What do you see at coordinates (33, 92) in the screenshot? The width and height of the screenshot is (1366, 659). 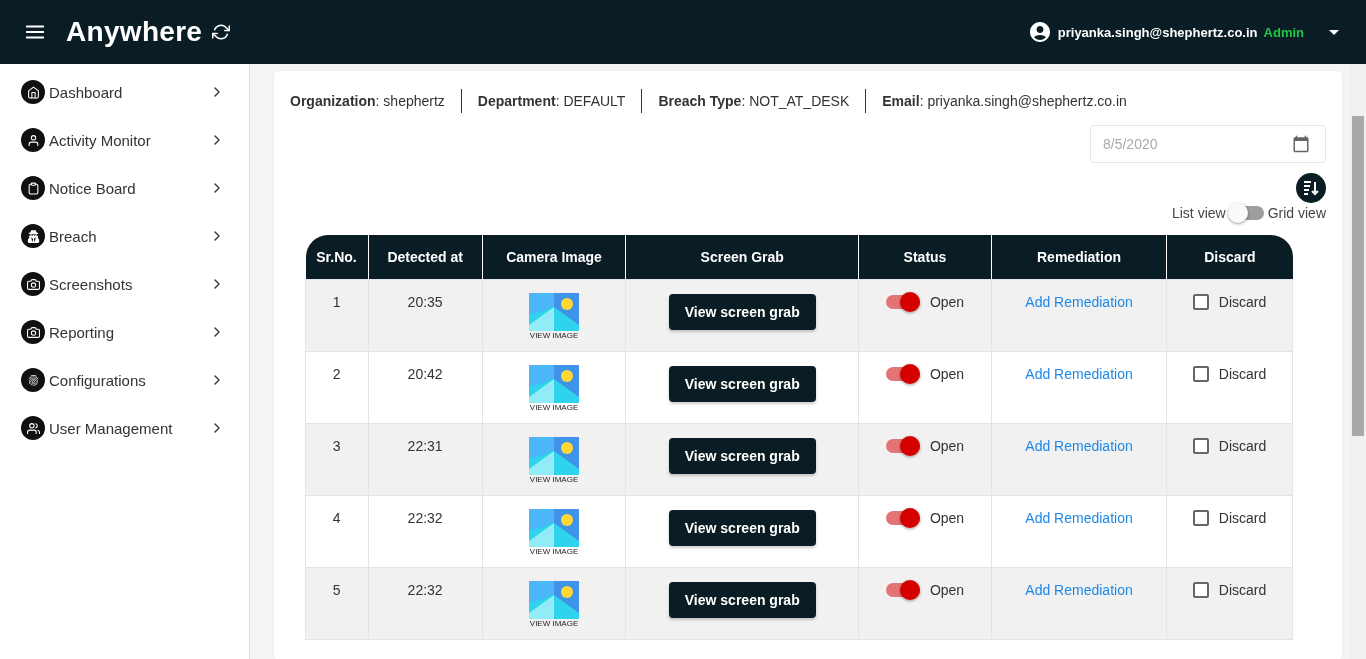 I see `home-icon` at bounding box center [33, 92].